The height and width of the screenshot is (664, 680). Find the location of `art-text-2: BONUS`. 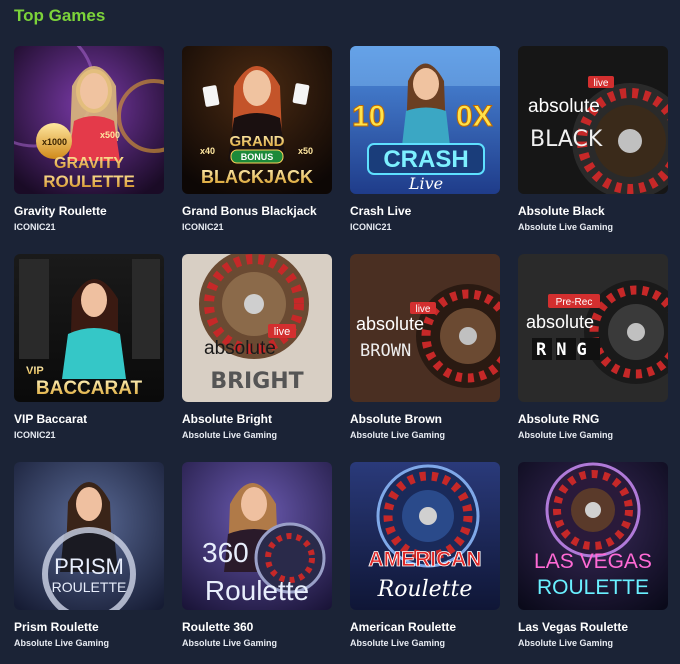

art-text-2: BONUS is located at coordinates (257, 157).